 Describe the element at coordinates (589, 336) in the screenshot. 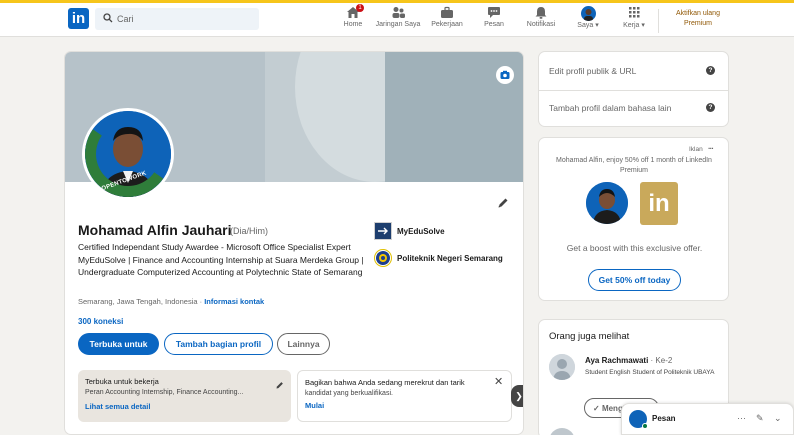

I see `people-also-viewed-title: Orang juga melihat` at that location.